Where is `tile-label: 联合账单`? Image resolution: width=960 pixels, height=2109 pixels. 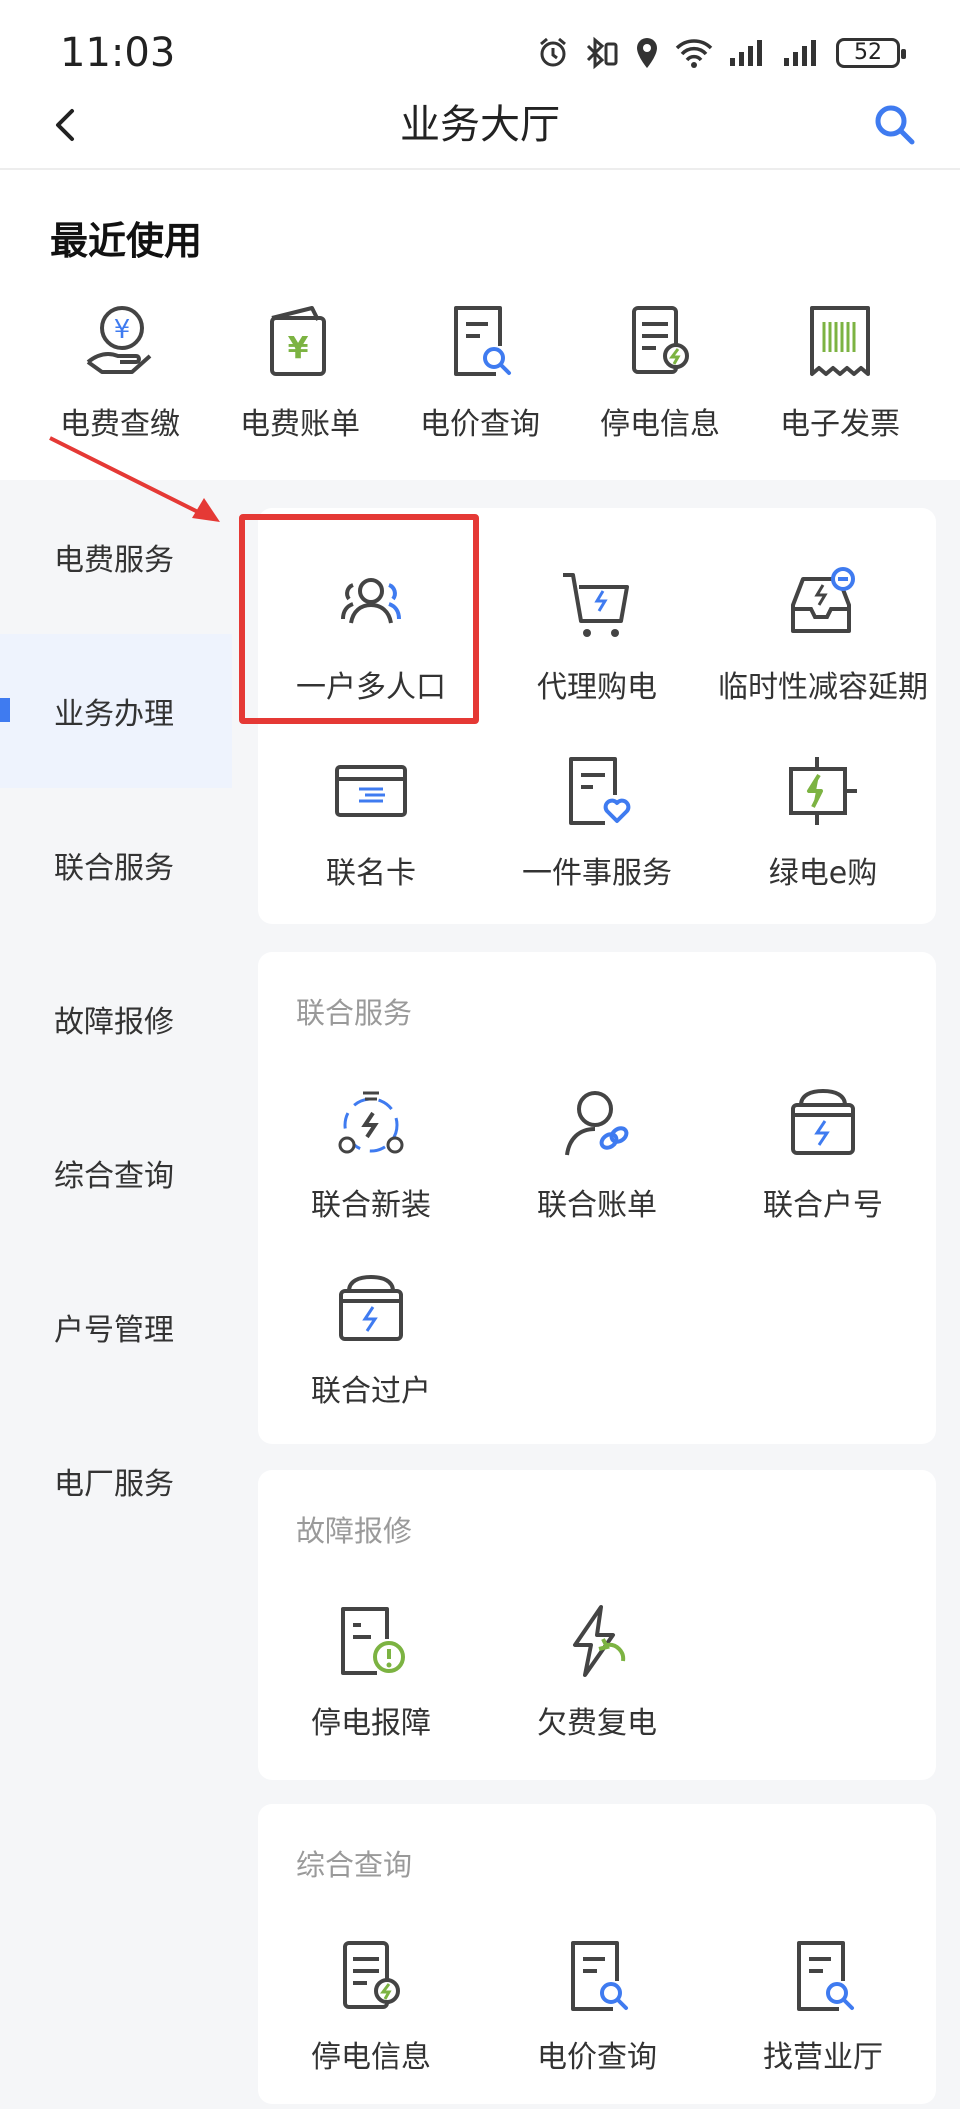 tile-label: 联合账单 is located at coordinates (597, 1205).